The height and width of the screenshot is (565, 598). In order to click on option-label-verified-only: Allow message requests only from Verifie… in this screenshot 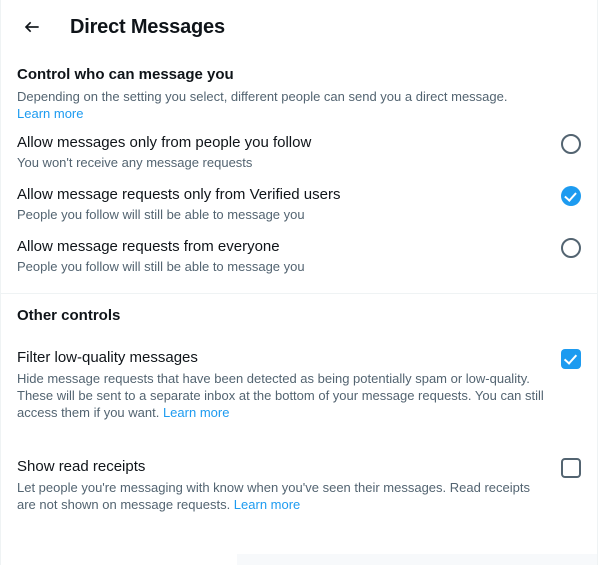, I will do `click(179, 194)`.